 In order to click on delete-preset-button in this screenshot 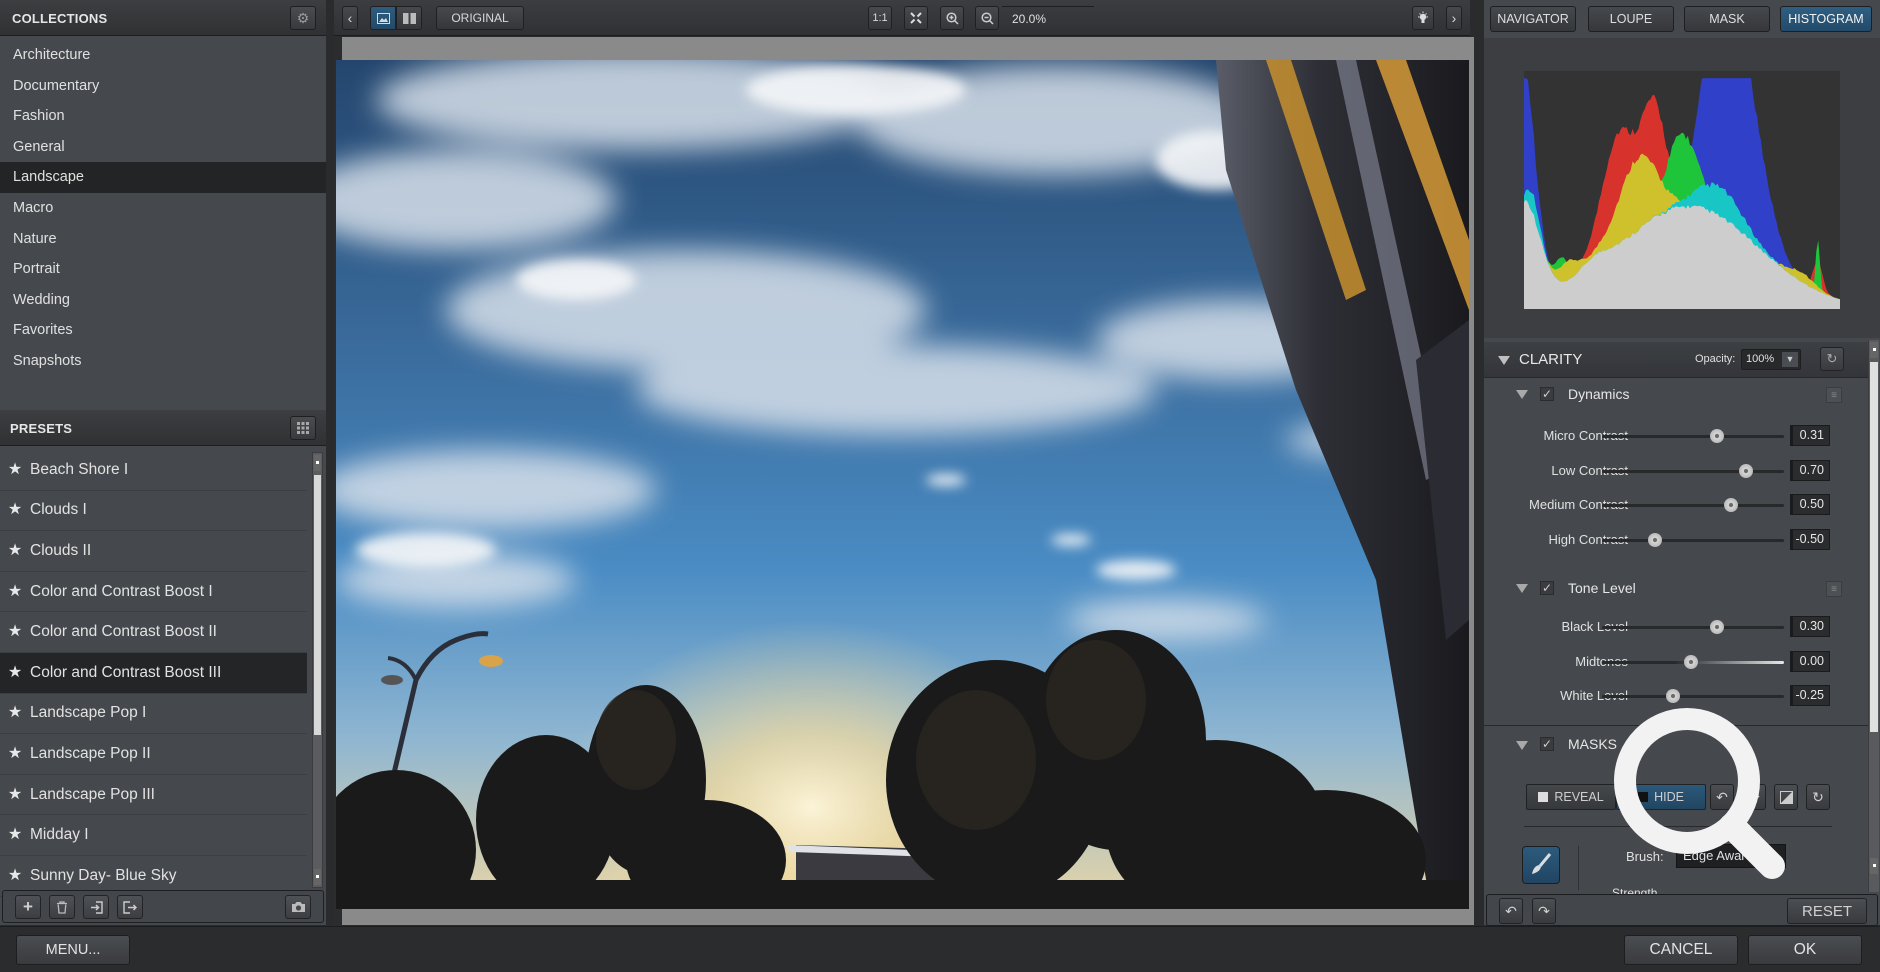, I will do `click(62, 907)`.